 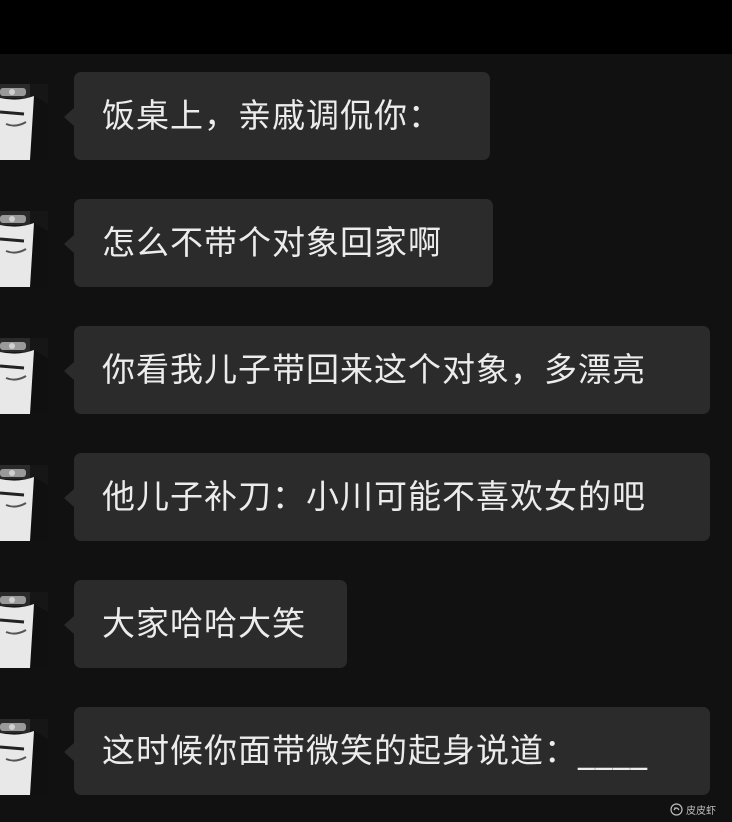 I want to click on message-row: 你看我儿子带回来这个对象，多漂亮, so click(x=366, y=371).